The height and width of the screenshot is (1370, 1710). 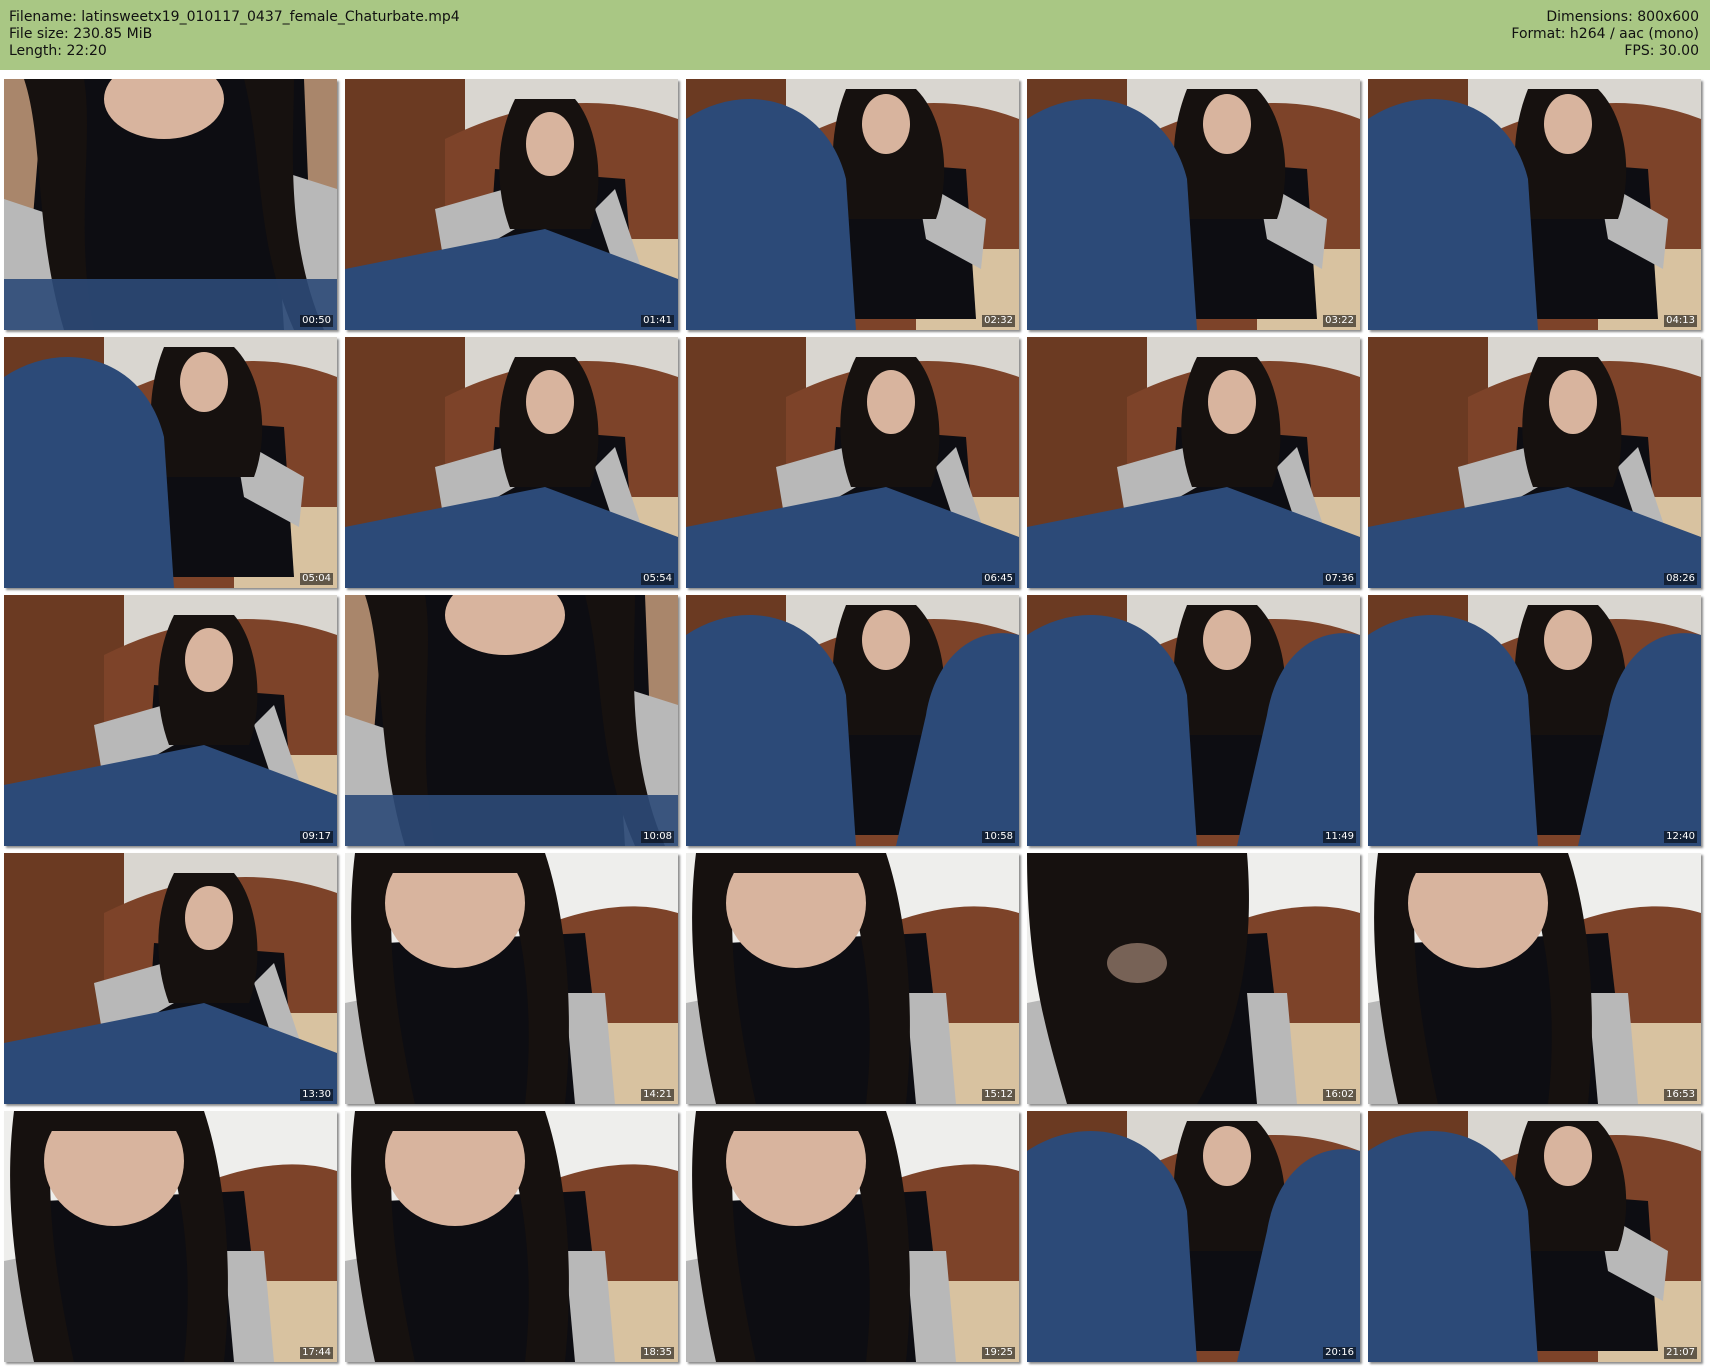 I want to click on thumbnail-timestamp: 16:53, so click(x=1680, y=1095).